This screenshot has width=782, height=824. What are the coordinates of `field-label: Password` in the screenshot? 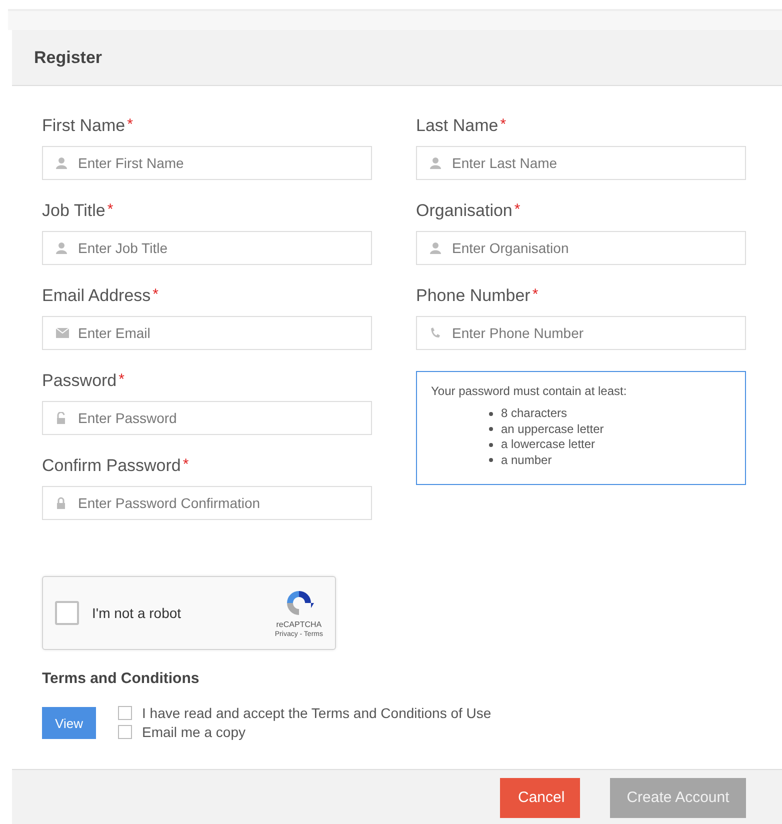 It's located at (79, 381).